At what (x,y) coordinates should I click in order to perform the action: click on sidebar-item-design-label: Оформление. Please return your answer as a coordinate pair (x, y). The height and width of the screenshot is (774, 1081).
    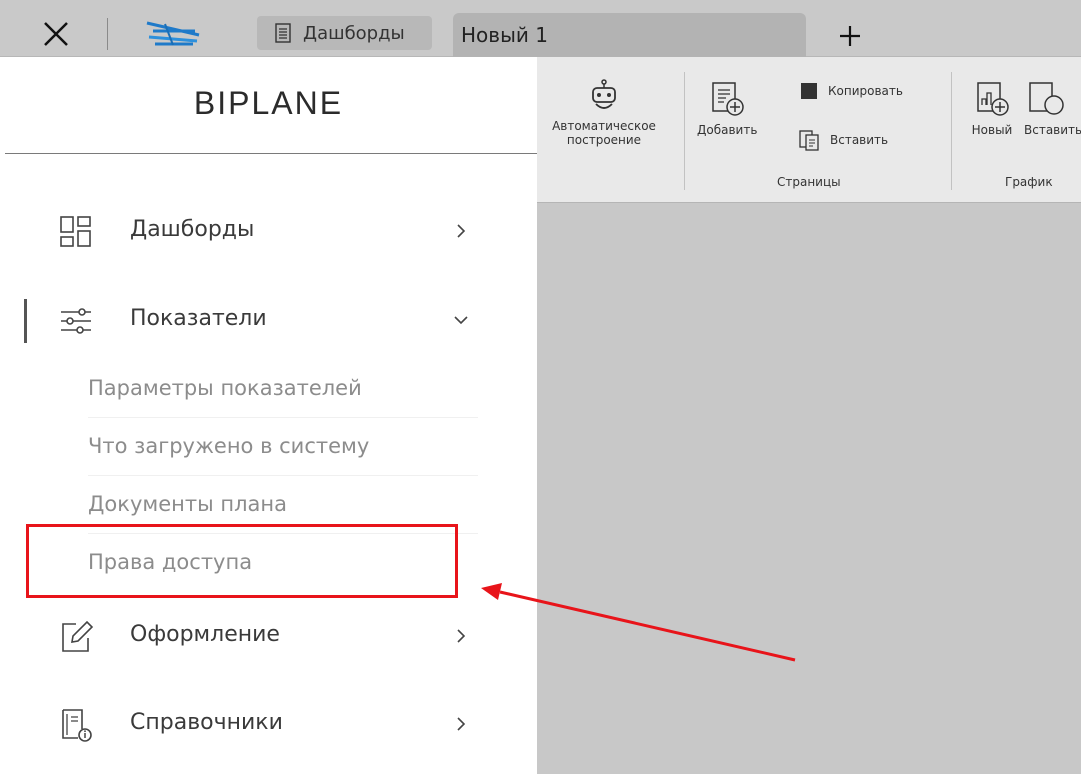
    Looking at the image, I should click on (205, 634).